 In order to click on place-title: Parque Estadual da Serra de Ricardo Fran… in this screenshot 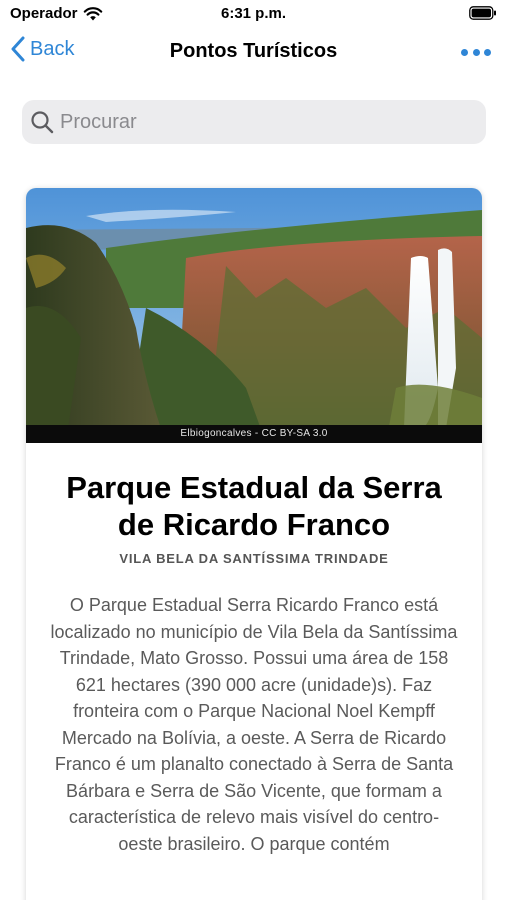, I will do `click(254, 506)`.